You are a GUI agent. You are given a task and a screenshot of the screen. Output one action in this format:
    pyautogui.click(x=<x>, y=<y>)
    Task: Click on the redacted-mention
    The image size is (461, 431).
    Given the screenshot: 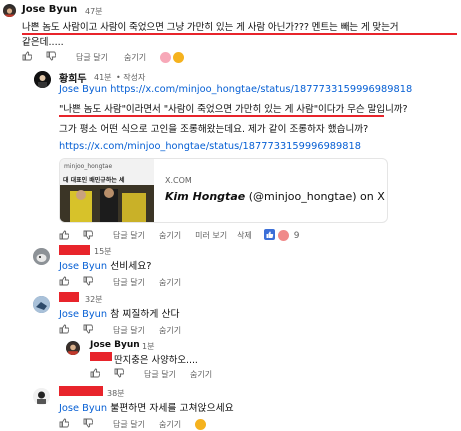 What is the action you would take?
    pyautogui.click(x=101, y=356)
    